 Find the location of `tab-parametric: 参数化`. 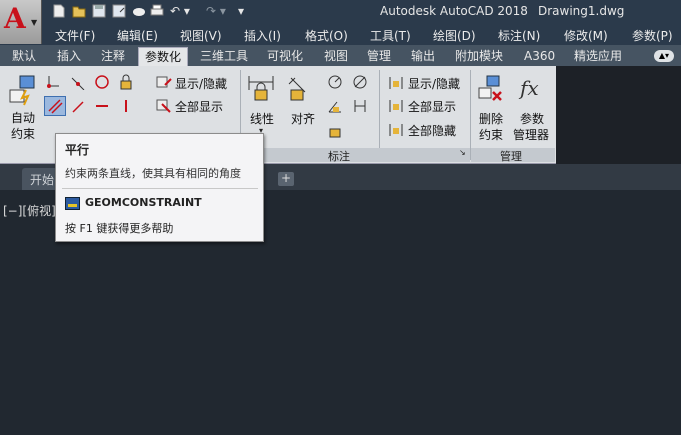

tab-parametric: 参数化 is located at coordinates (163, 56).